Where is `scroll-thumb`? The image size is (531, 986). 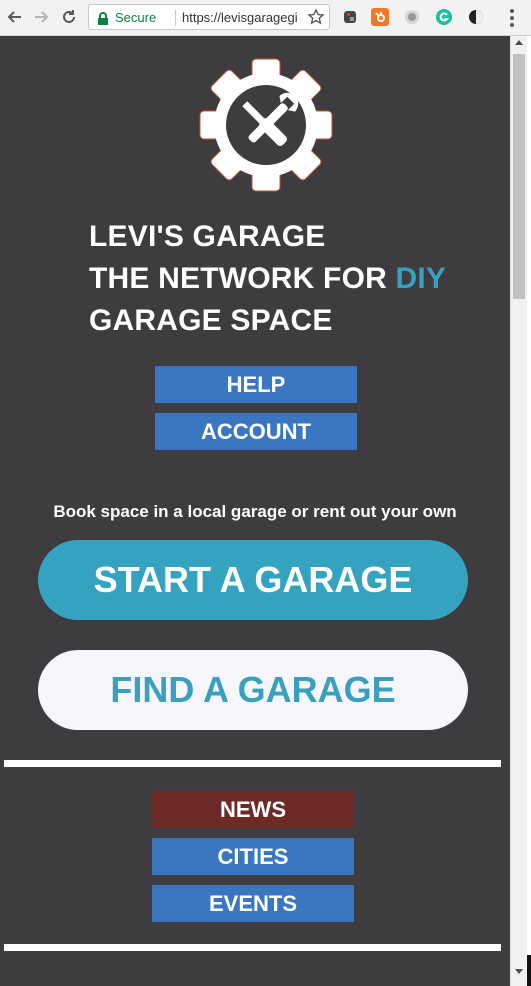 scroll-thumb is located at coordinates (519, 176).